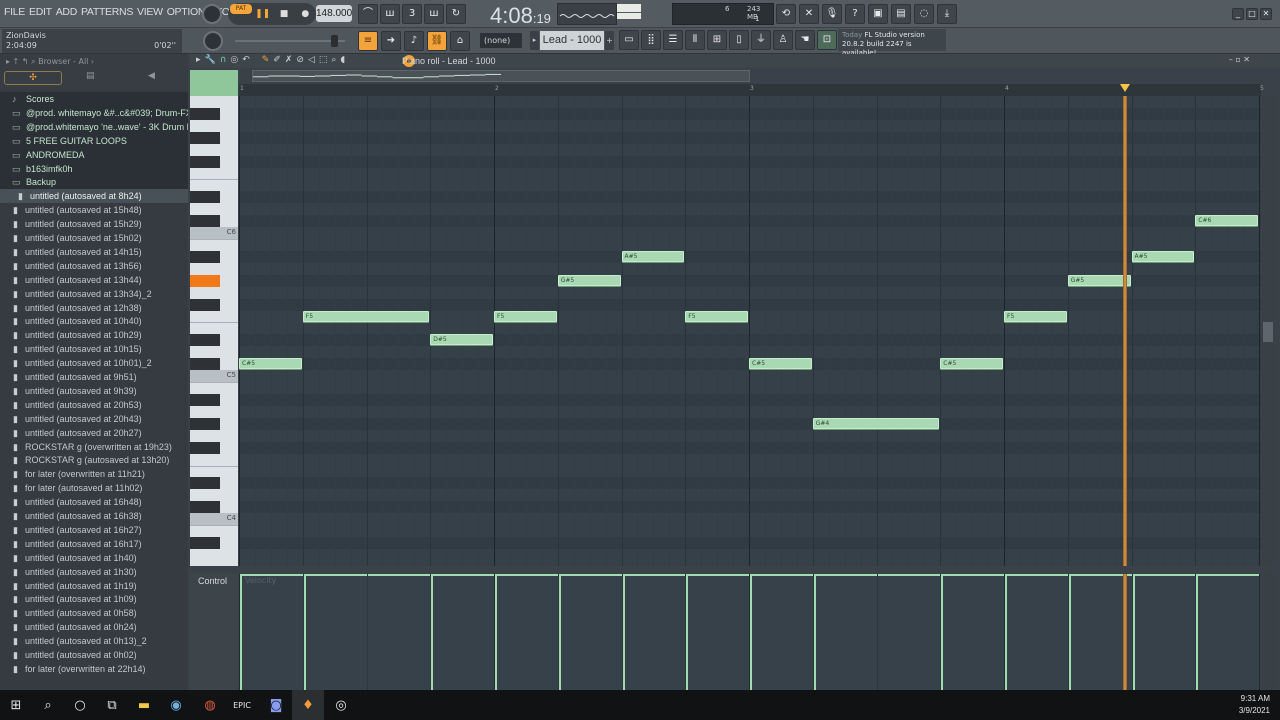  I want to click on undo-icon: ↶, so click(246, 60).